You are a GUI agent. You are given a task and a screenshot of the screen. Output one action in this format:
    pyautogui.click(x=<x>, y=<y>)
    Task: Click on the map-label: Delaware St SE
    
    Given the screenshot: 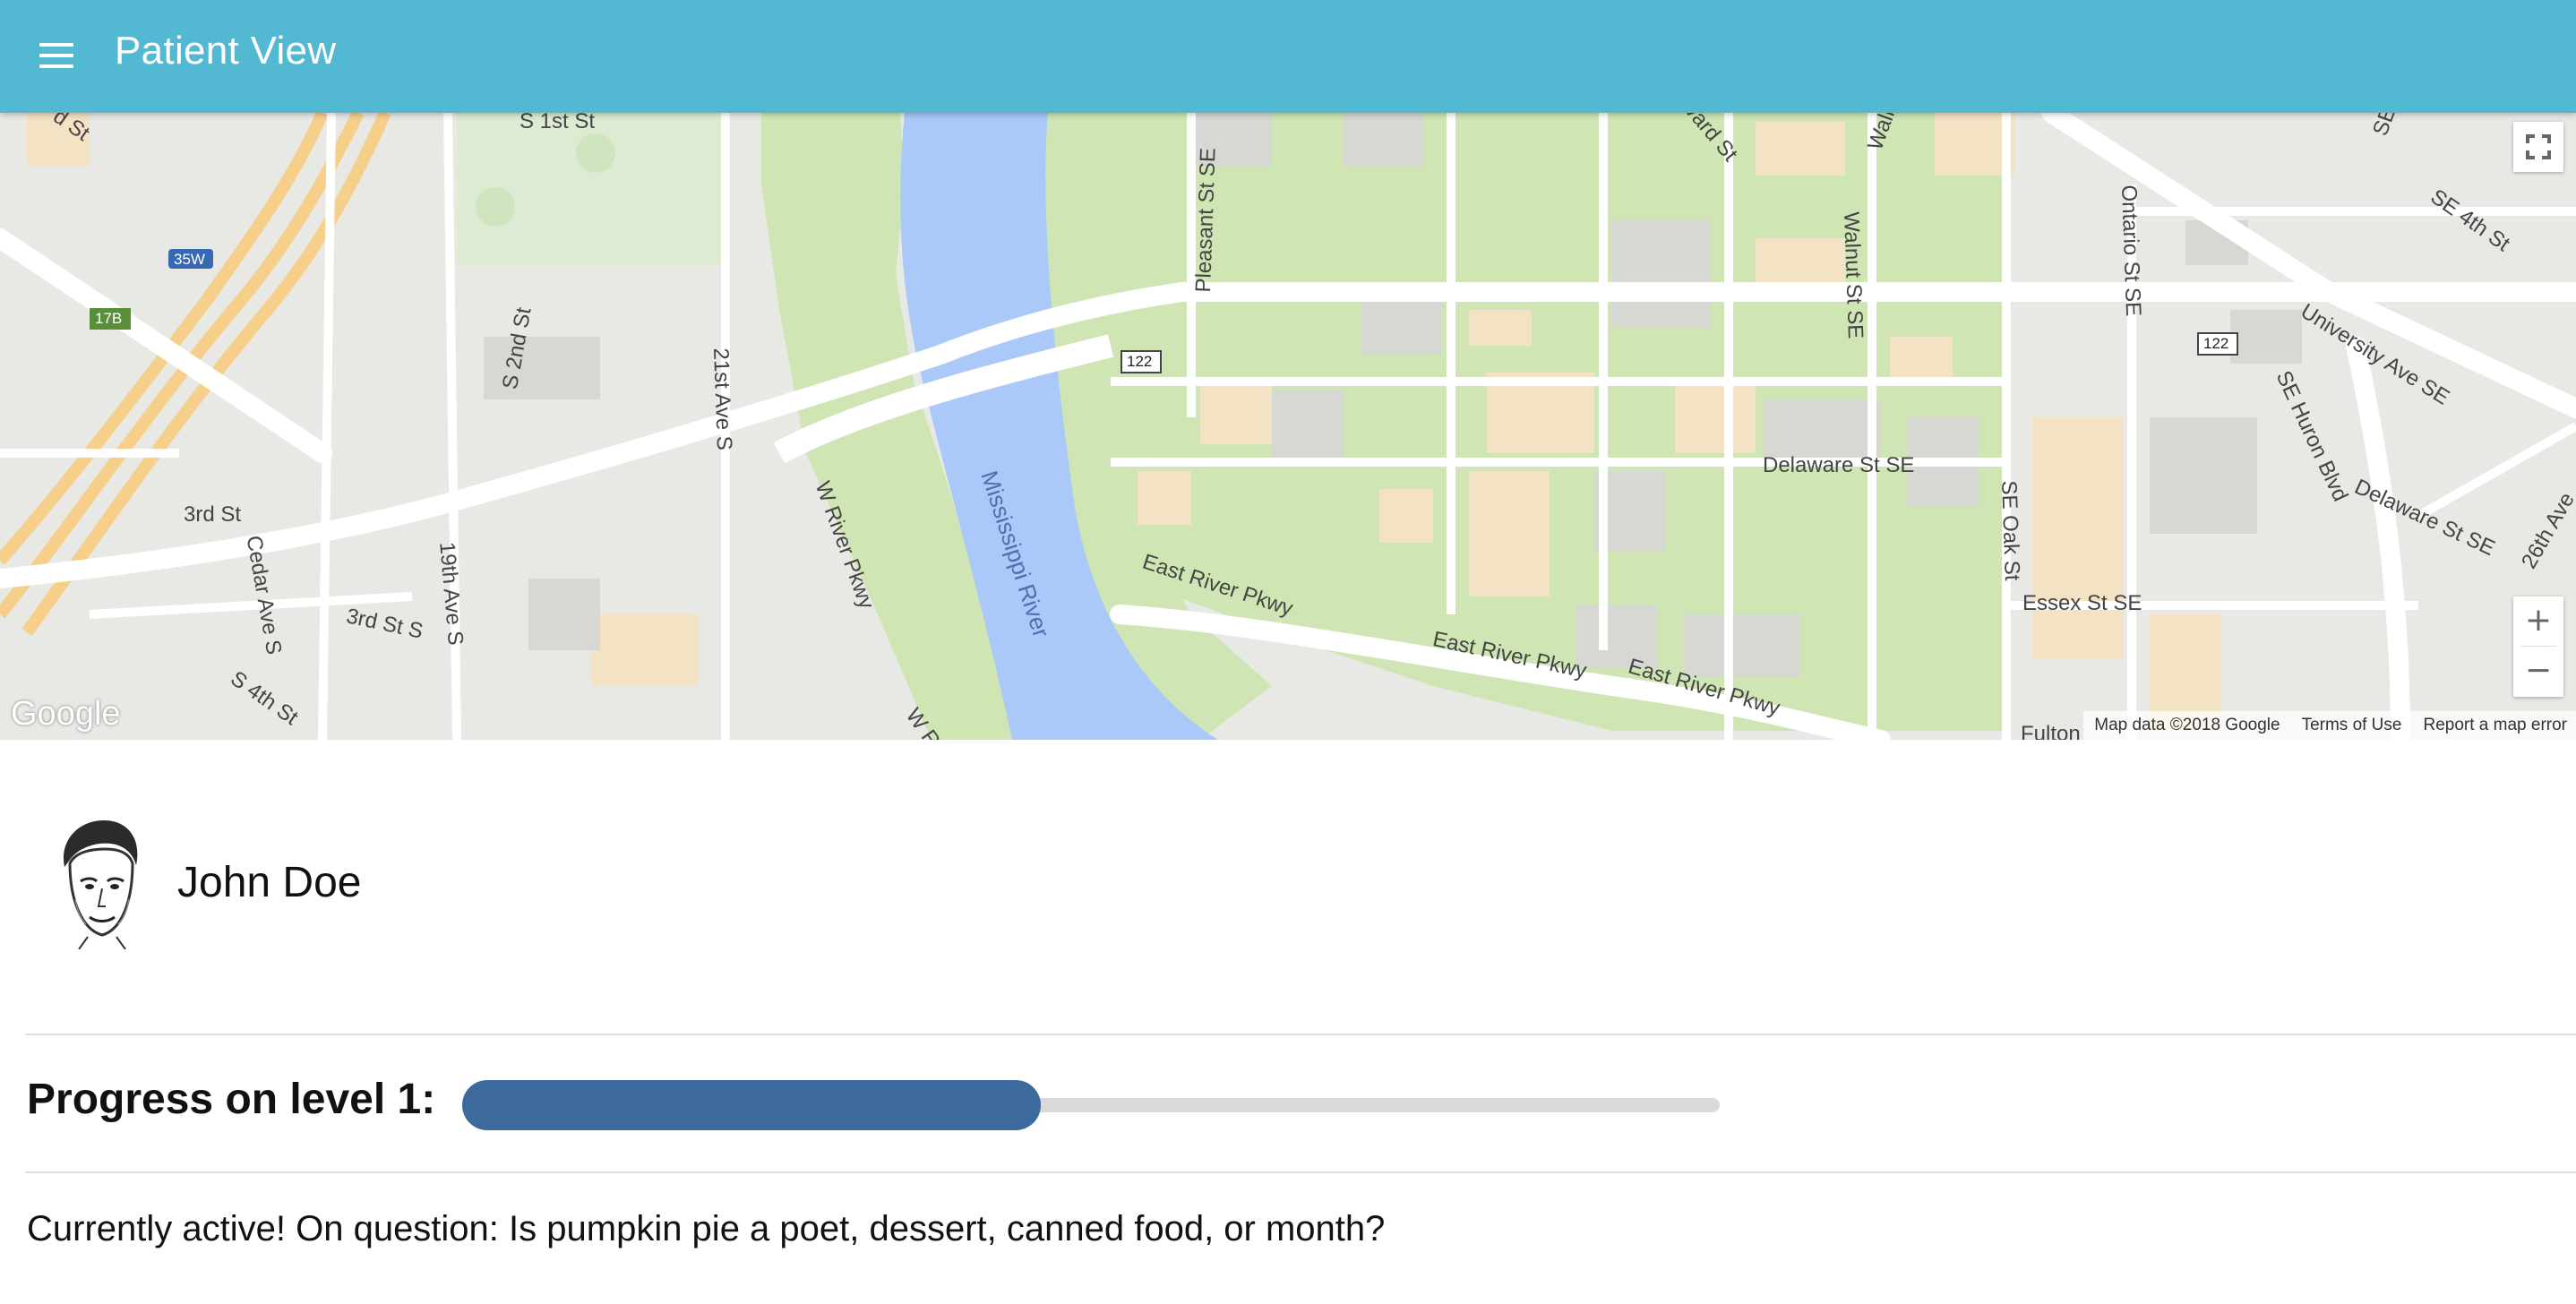 What is the action you would take?
    pyautogui.click(x=1839, y=465)
    